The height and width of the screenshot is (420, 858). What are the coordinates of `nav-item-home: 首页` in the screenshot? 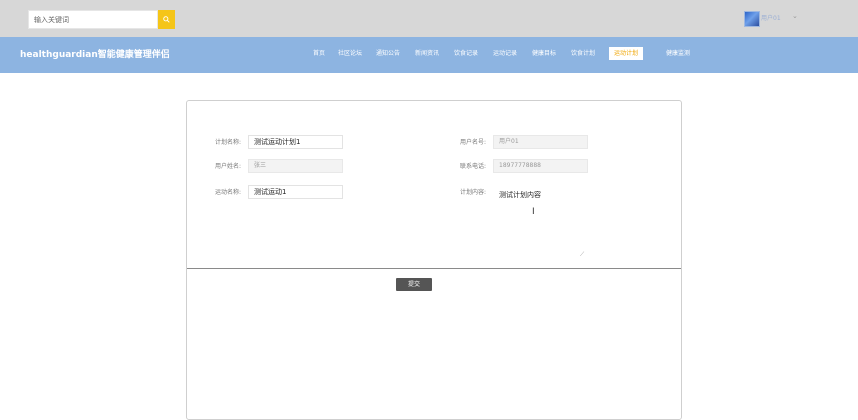 It's located at (319, 53).